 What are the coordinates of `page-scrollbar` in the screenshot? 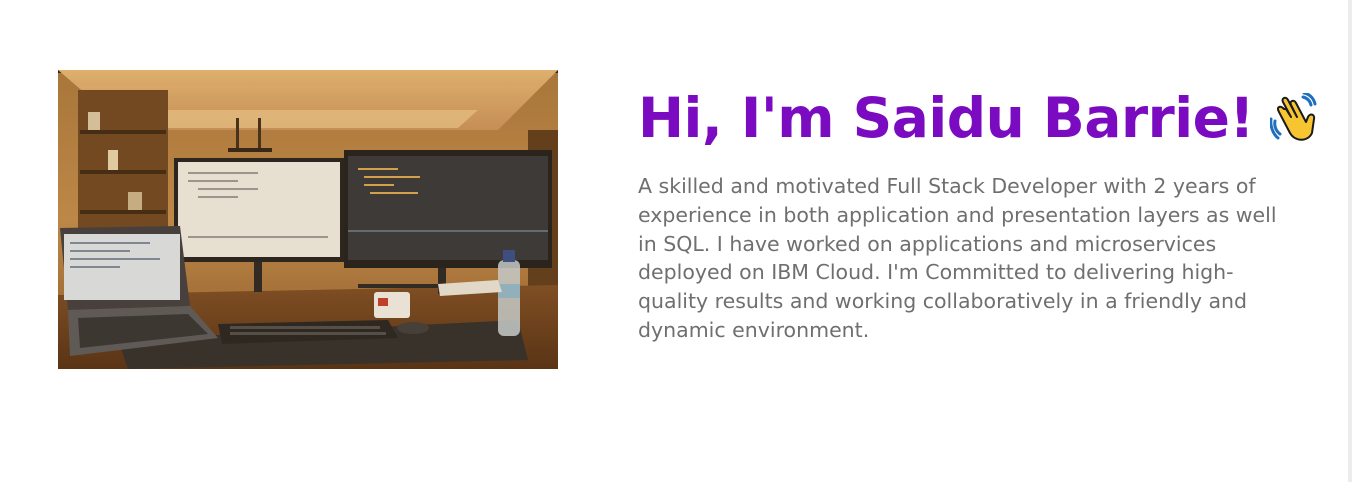 It's located at (1350, 241).